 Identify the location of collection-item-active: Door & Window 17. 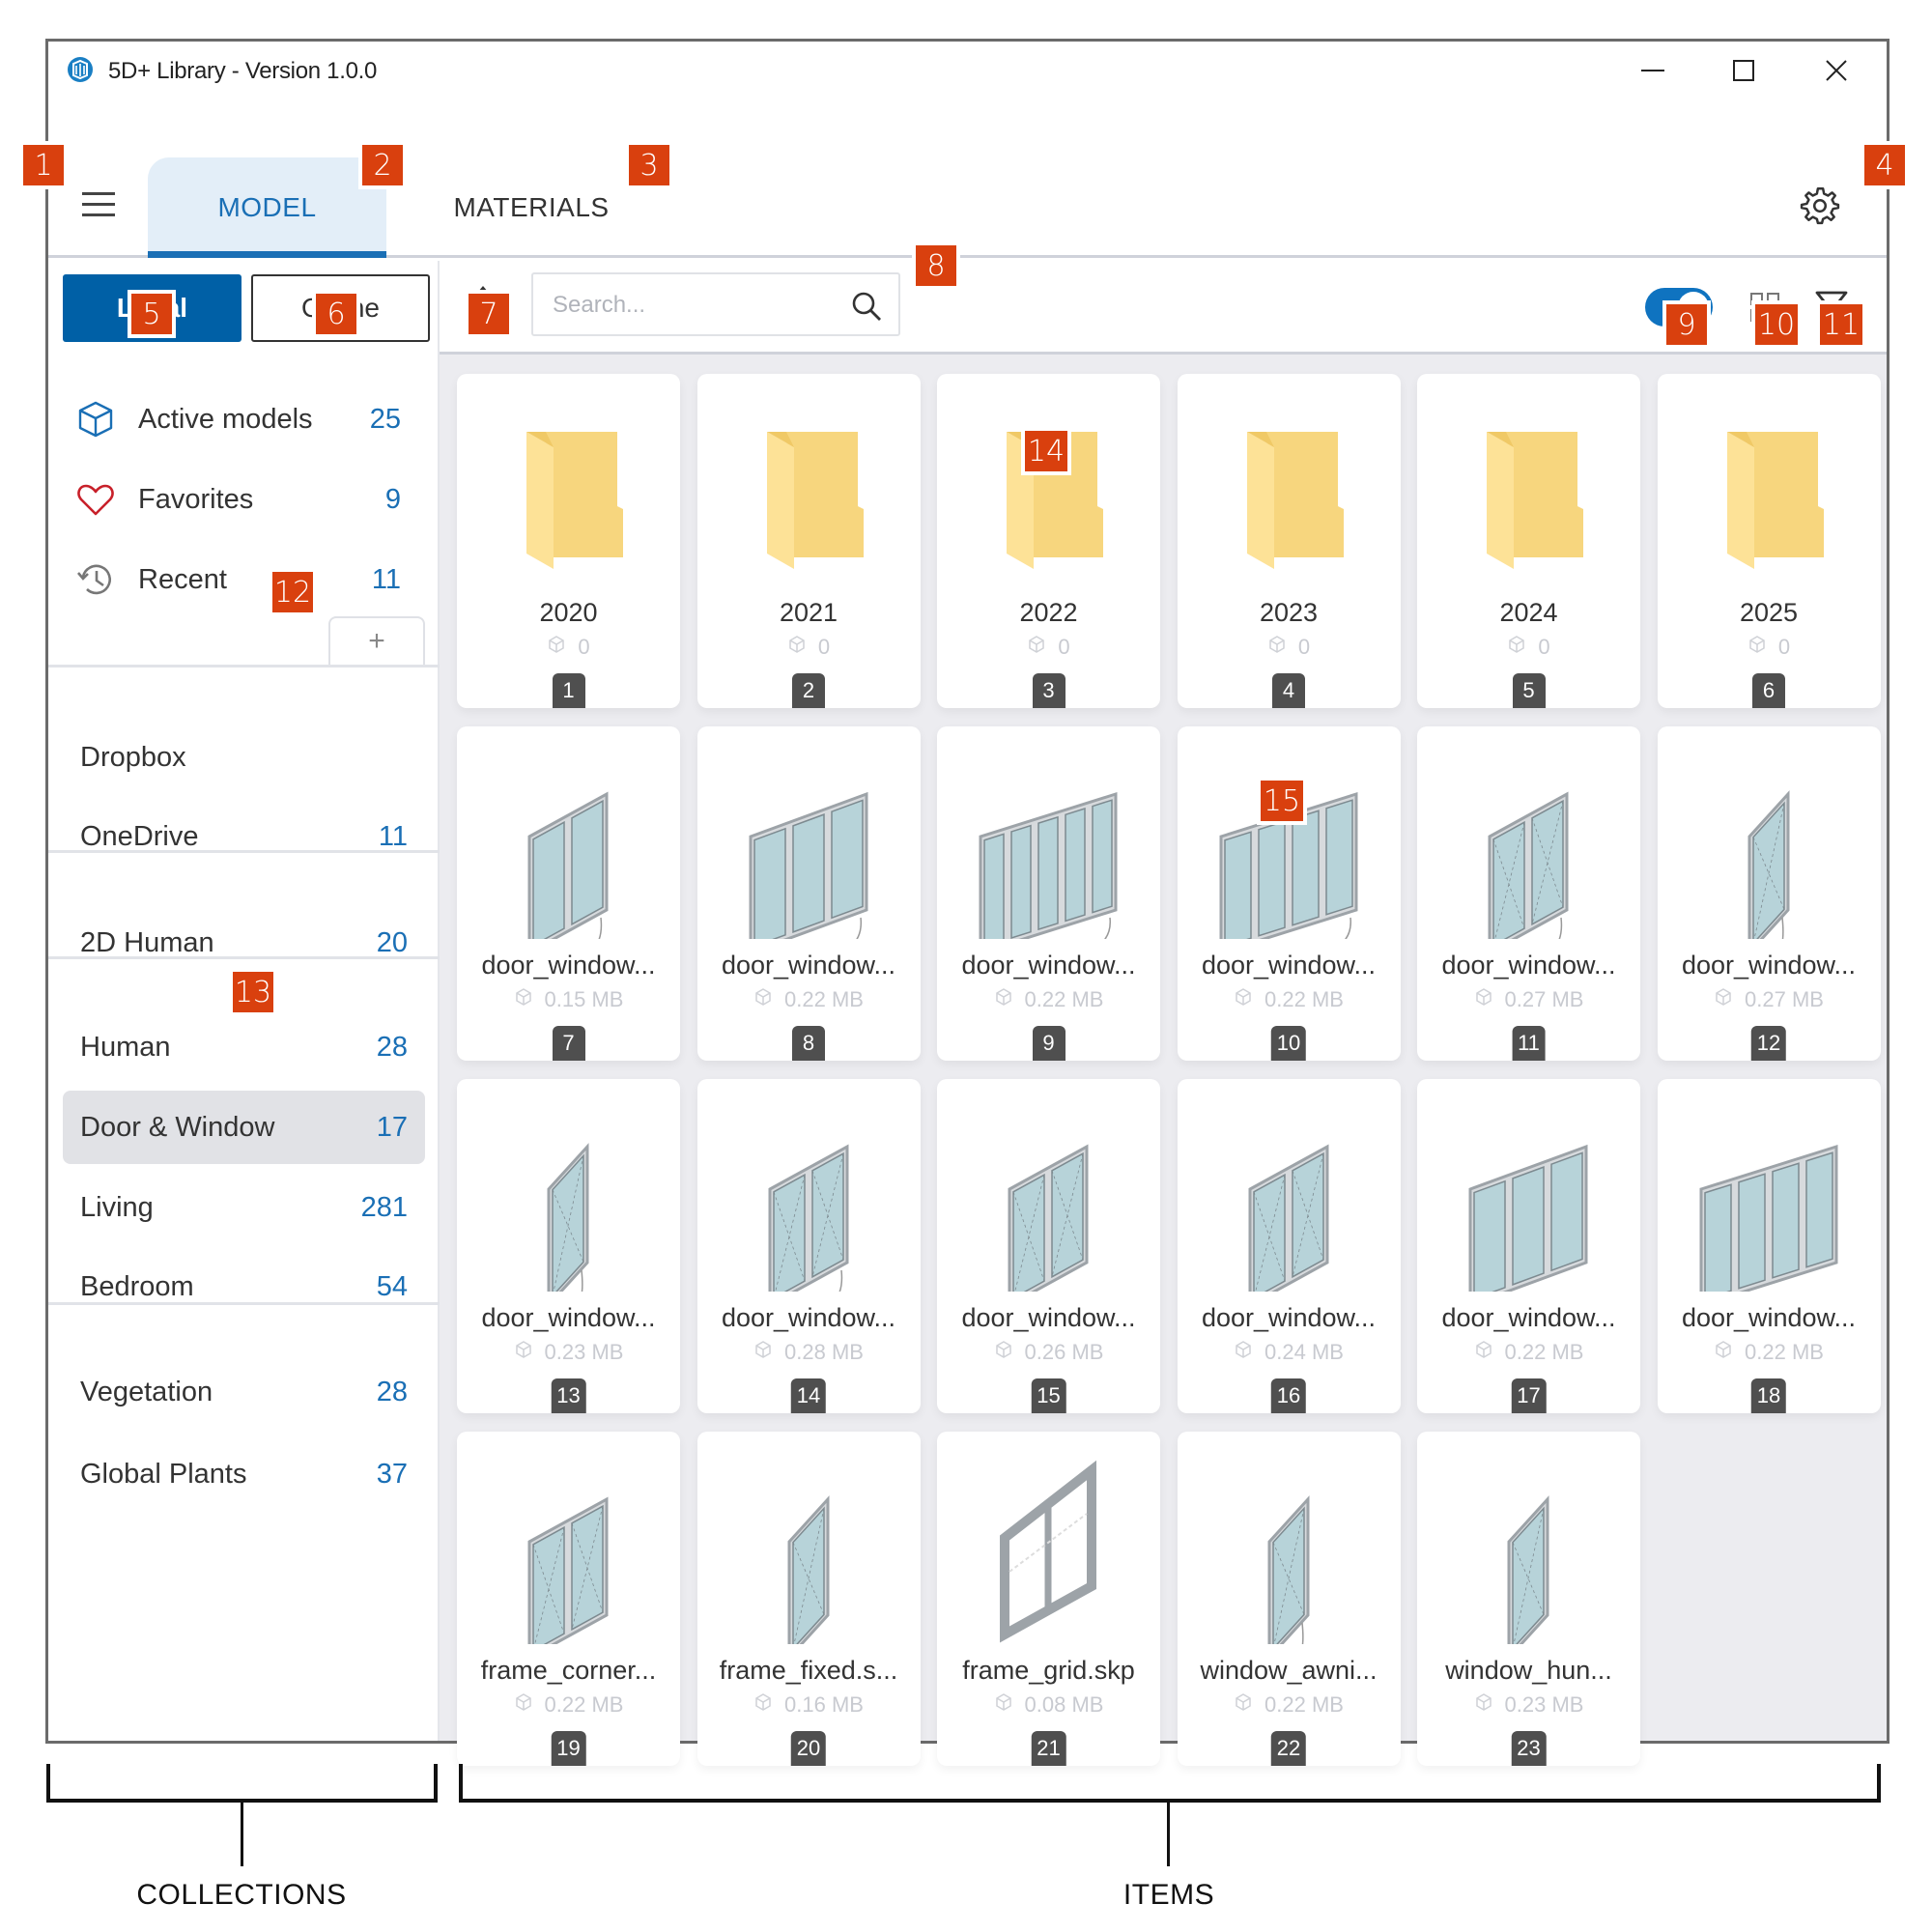
(244, 1127).